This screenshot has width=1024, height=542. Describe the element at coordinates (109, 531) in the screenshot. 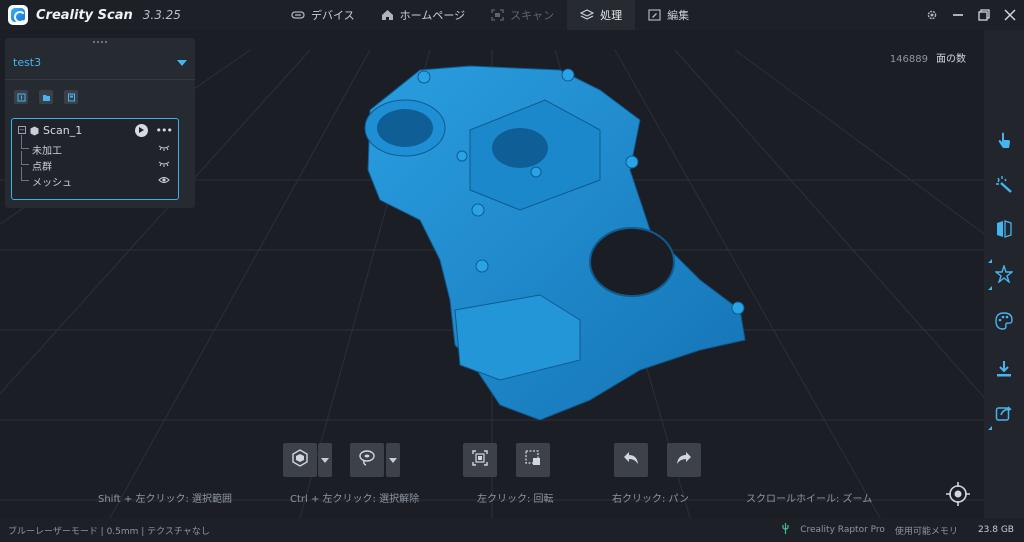

I see `scan-mode-status: ブルーレーザーモード | 0.5mm | テクスチャなし` at that location.